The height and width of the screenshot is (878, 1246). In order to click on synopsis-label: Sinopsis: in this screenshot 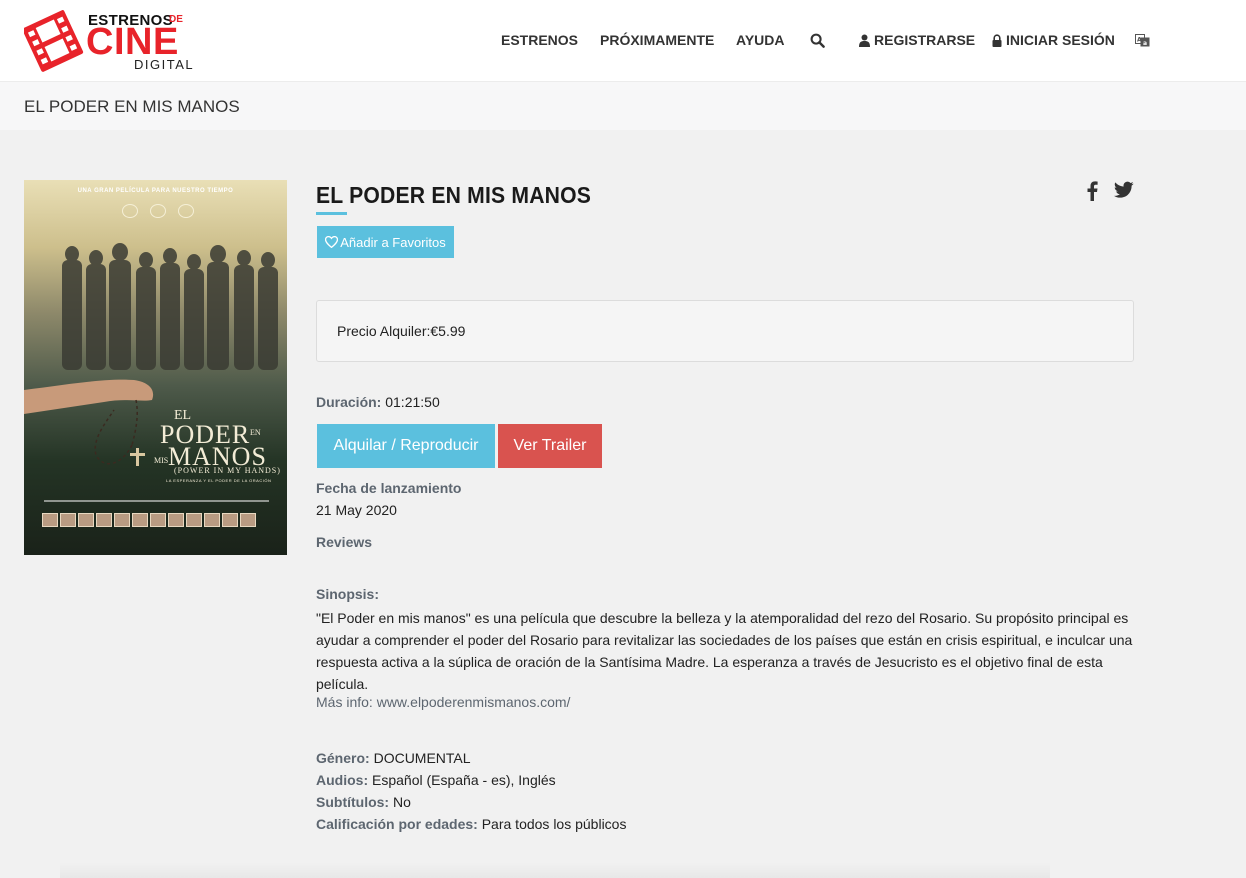, I will do `click(348, 594)`.